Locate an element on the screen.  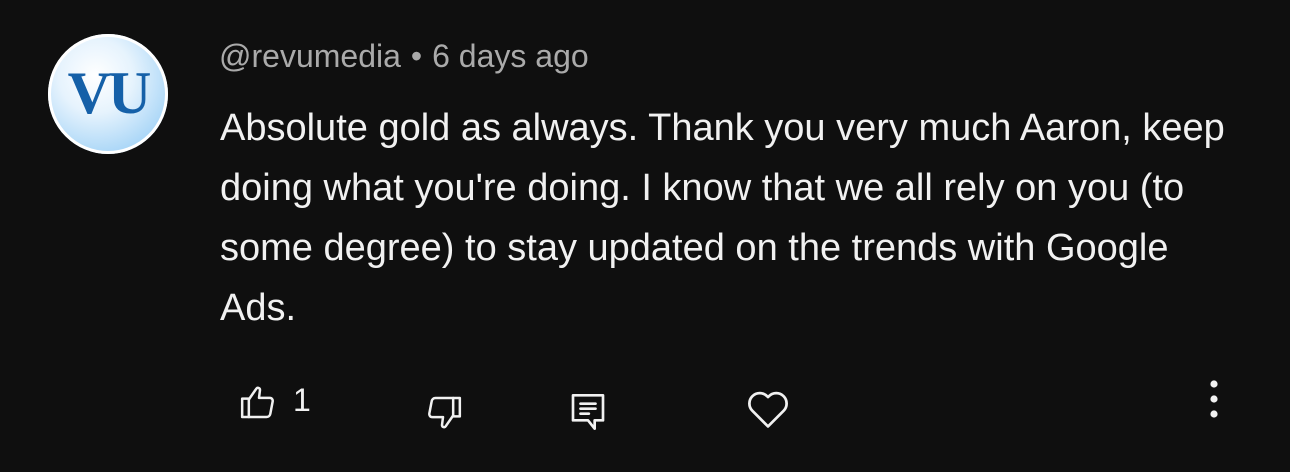
heart-button is located at coordinates (768, 409).